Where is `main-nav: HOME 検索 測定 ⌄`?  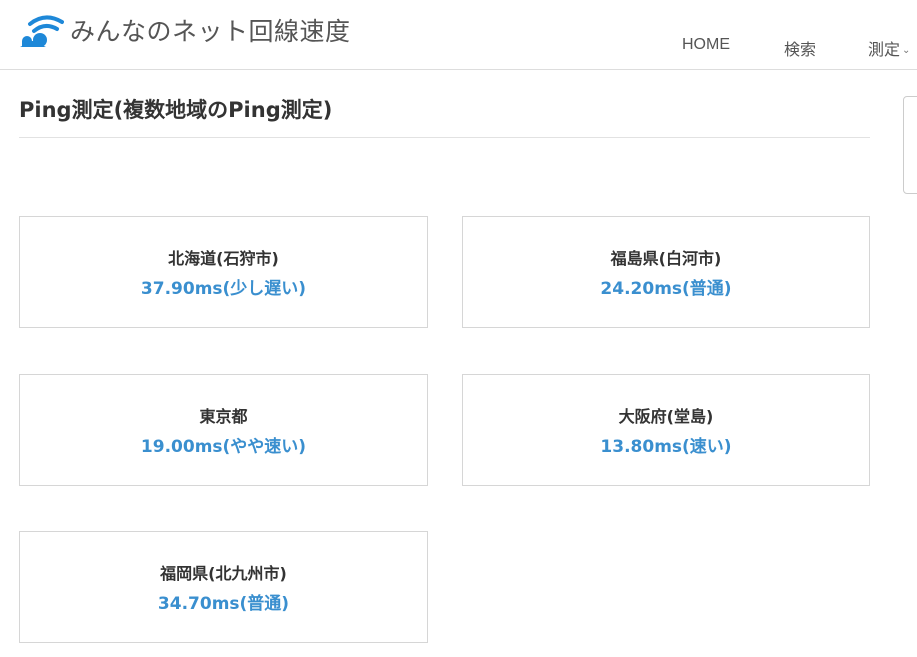
main-nav: HOME 検索 測定 ⌄ is located at coordinates (458, 48).